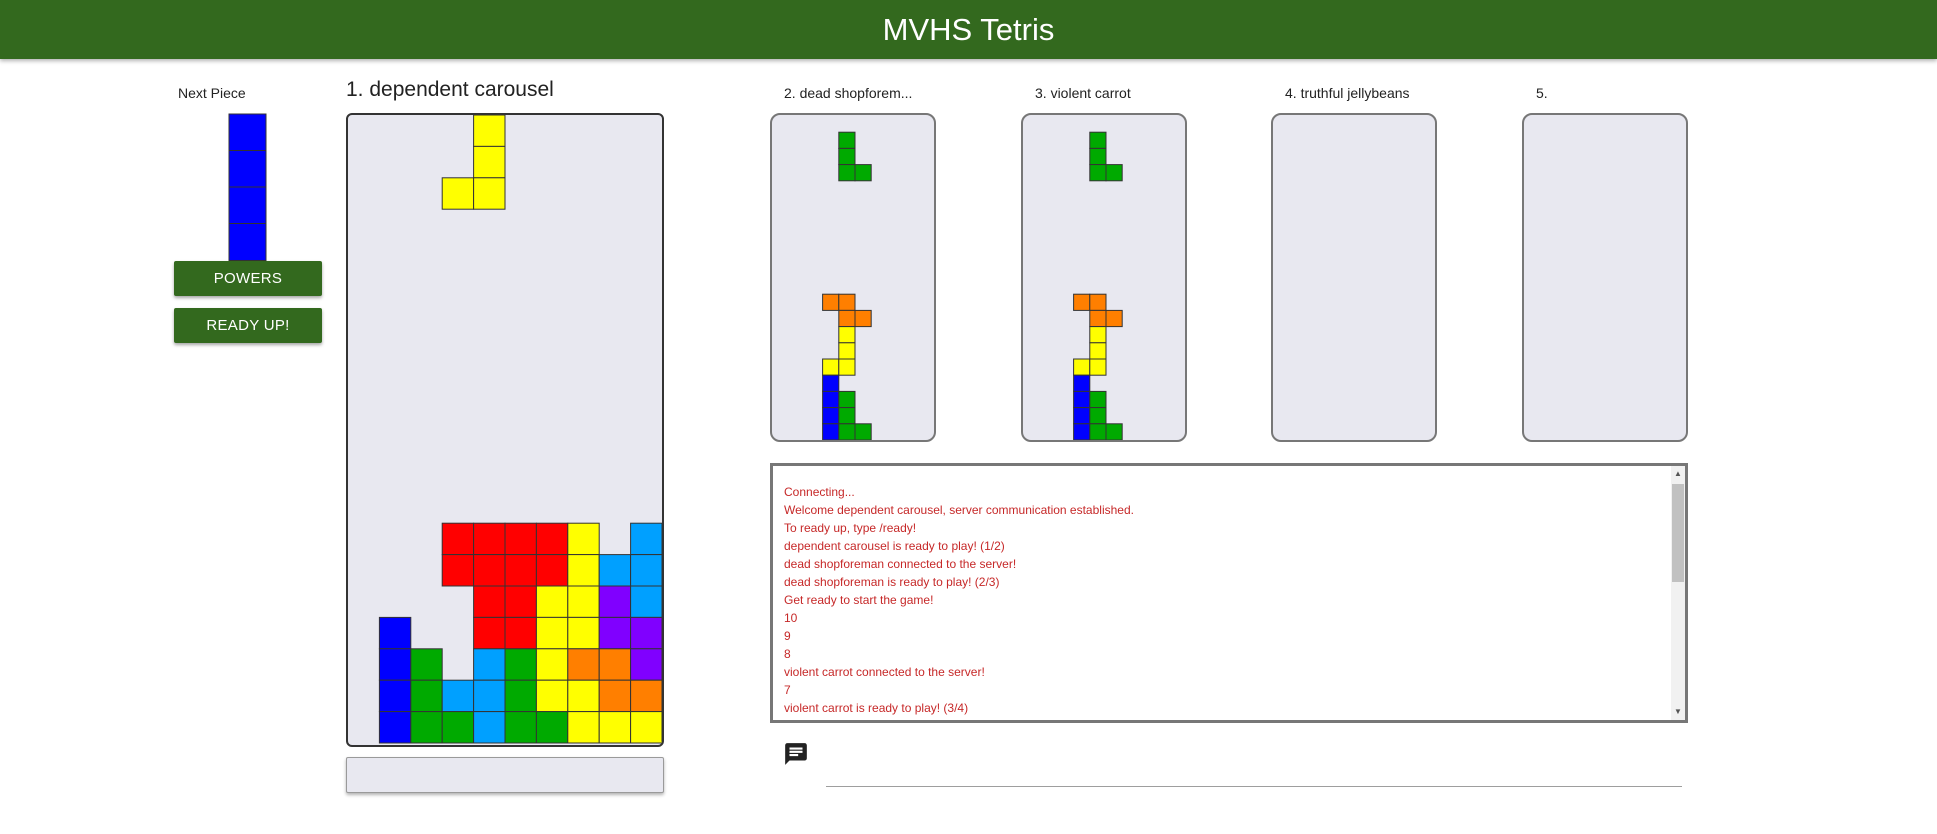 The image size is (1937, 834). I want to click on main-game-board, so click(505, 430).